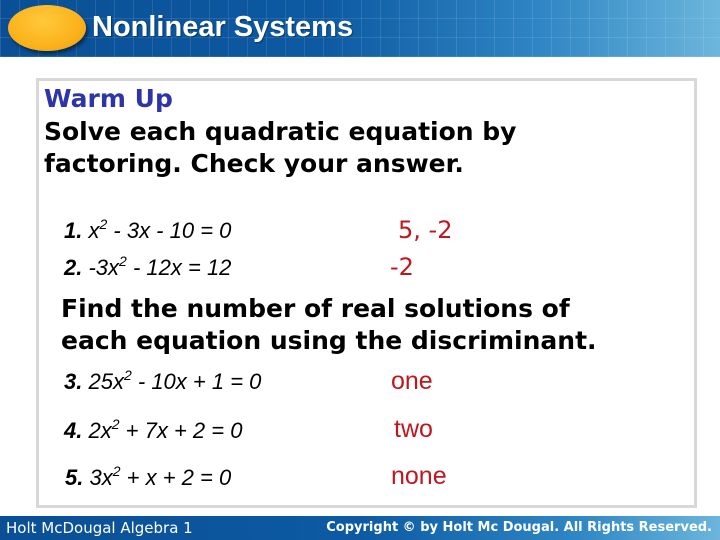  Describe the element at coordinates (94, 230) in the screenshot. I see `equation-text: x` at that location.